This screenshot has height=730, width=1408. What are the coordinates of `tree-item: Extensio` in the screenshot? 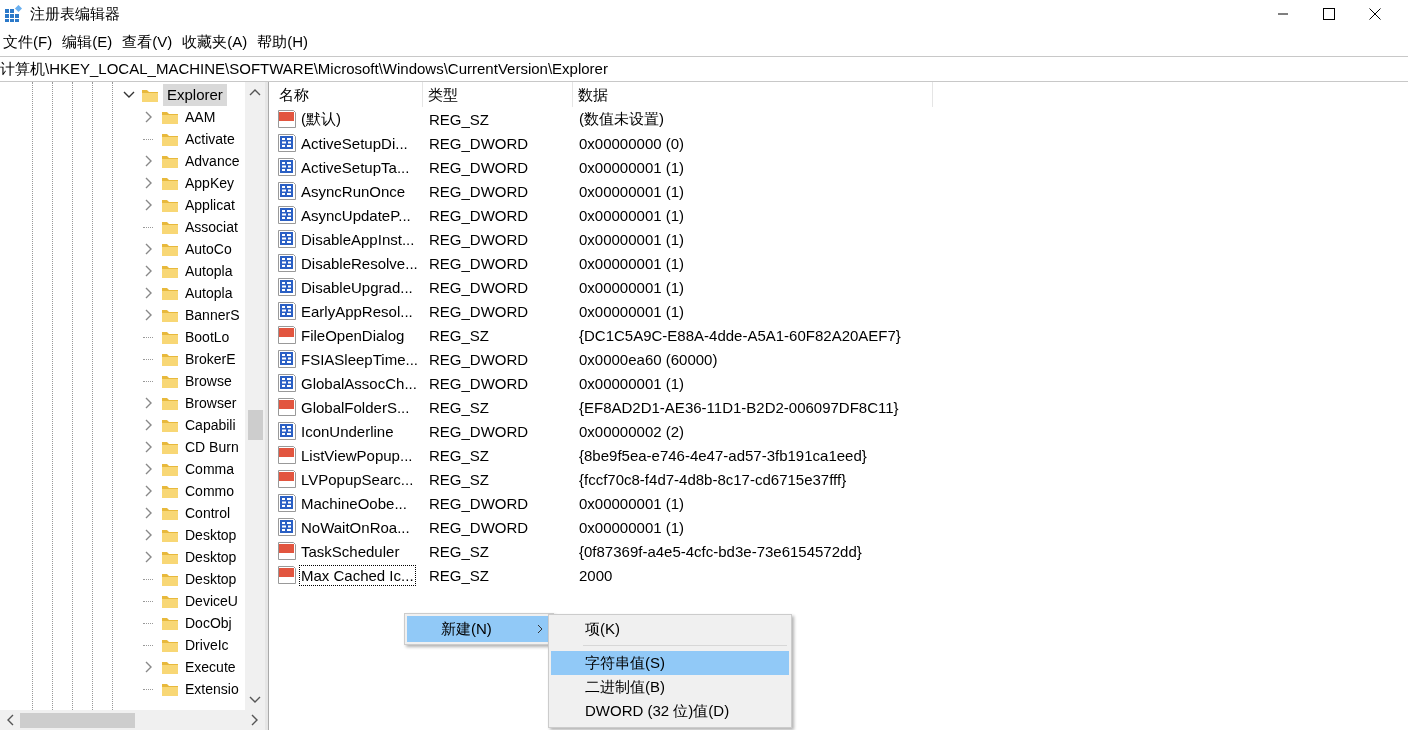 It's located at (212, 689).